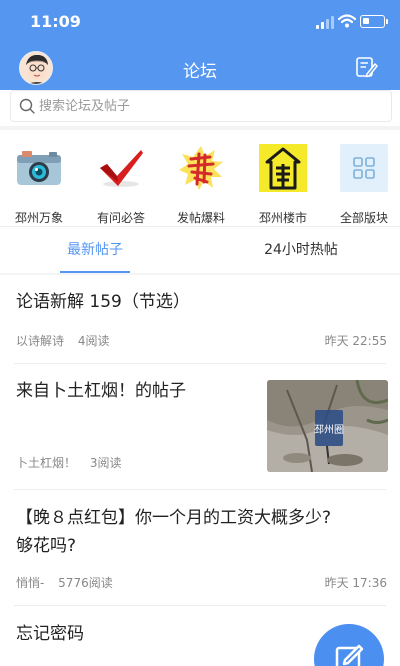 Image resolution: width=400 pixels, height=666 pixels. What do you see at coordinates (30, 583) in the screenshot?
I see `post-author: 悄悄-` at bounding box center [30, 583].